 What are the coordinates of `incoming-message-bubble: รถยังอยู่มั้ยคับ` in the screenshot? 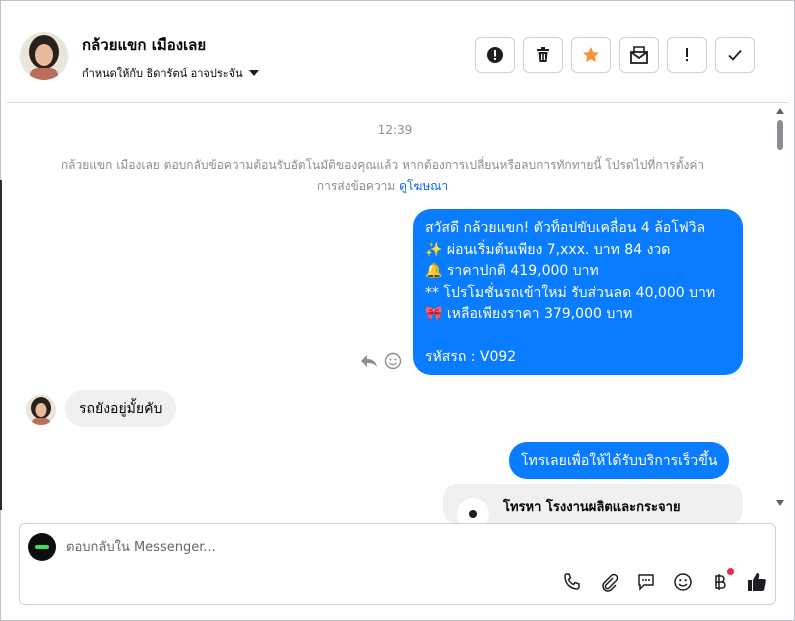 It's located at (121, 408).